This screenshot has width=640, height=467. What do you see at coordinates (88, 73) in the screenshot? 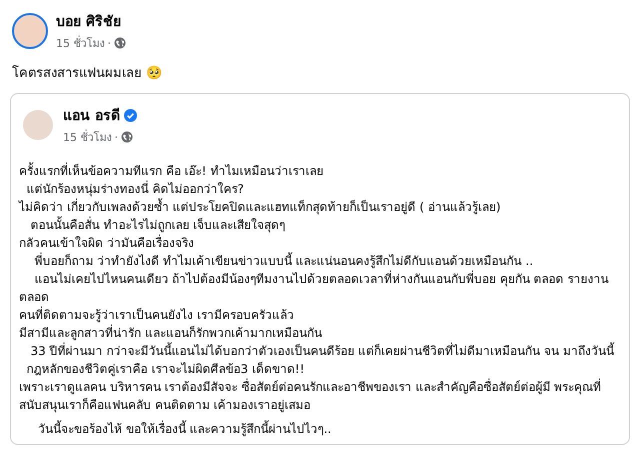
I see `post-text: โคตรสงสารแฟนผมเลย 🥺` at bounding box center [88, 73].